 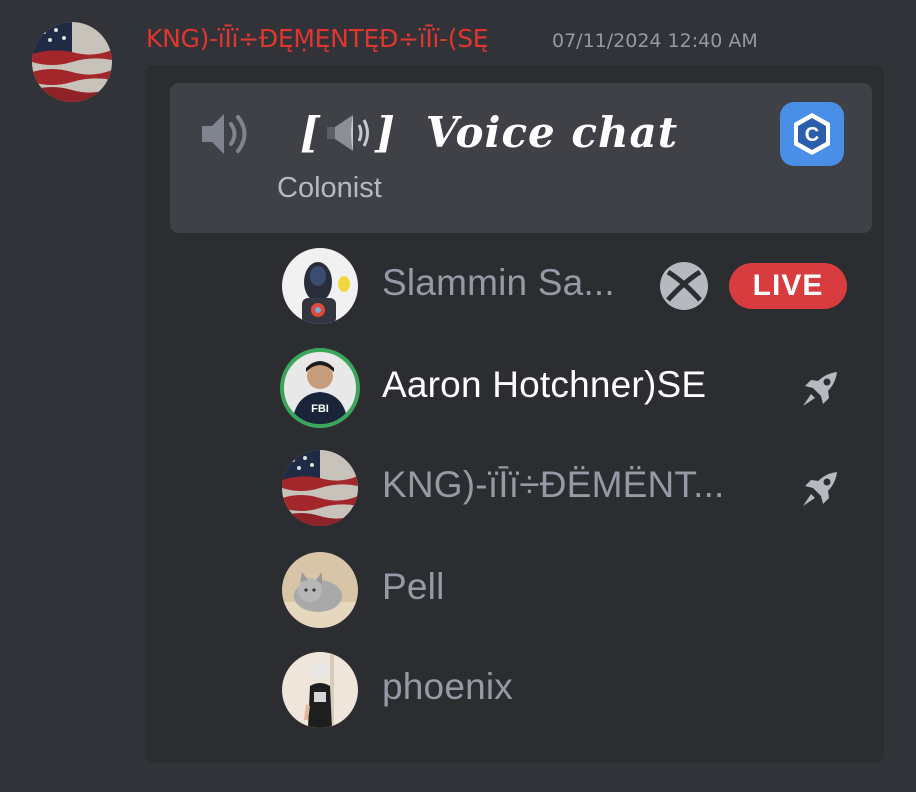 I want to click on participant-name: Aaron Hotchner)SE, so click(x=544, y=384).